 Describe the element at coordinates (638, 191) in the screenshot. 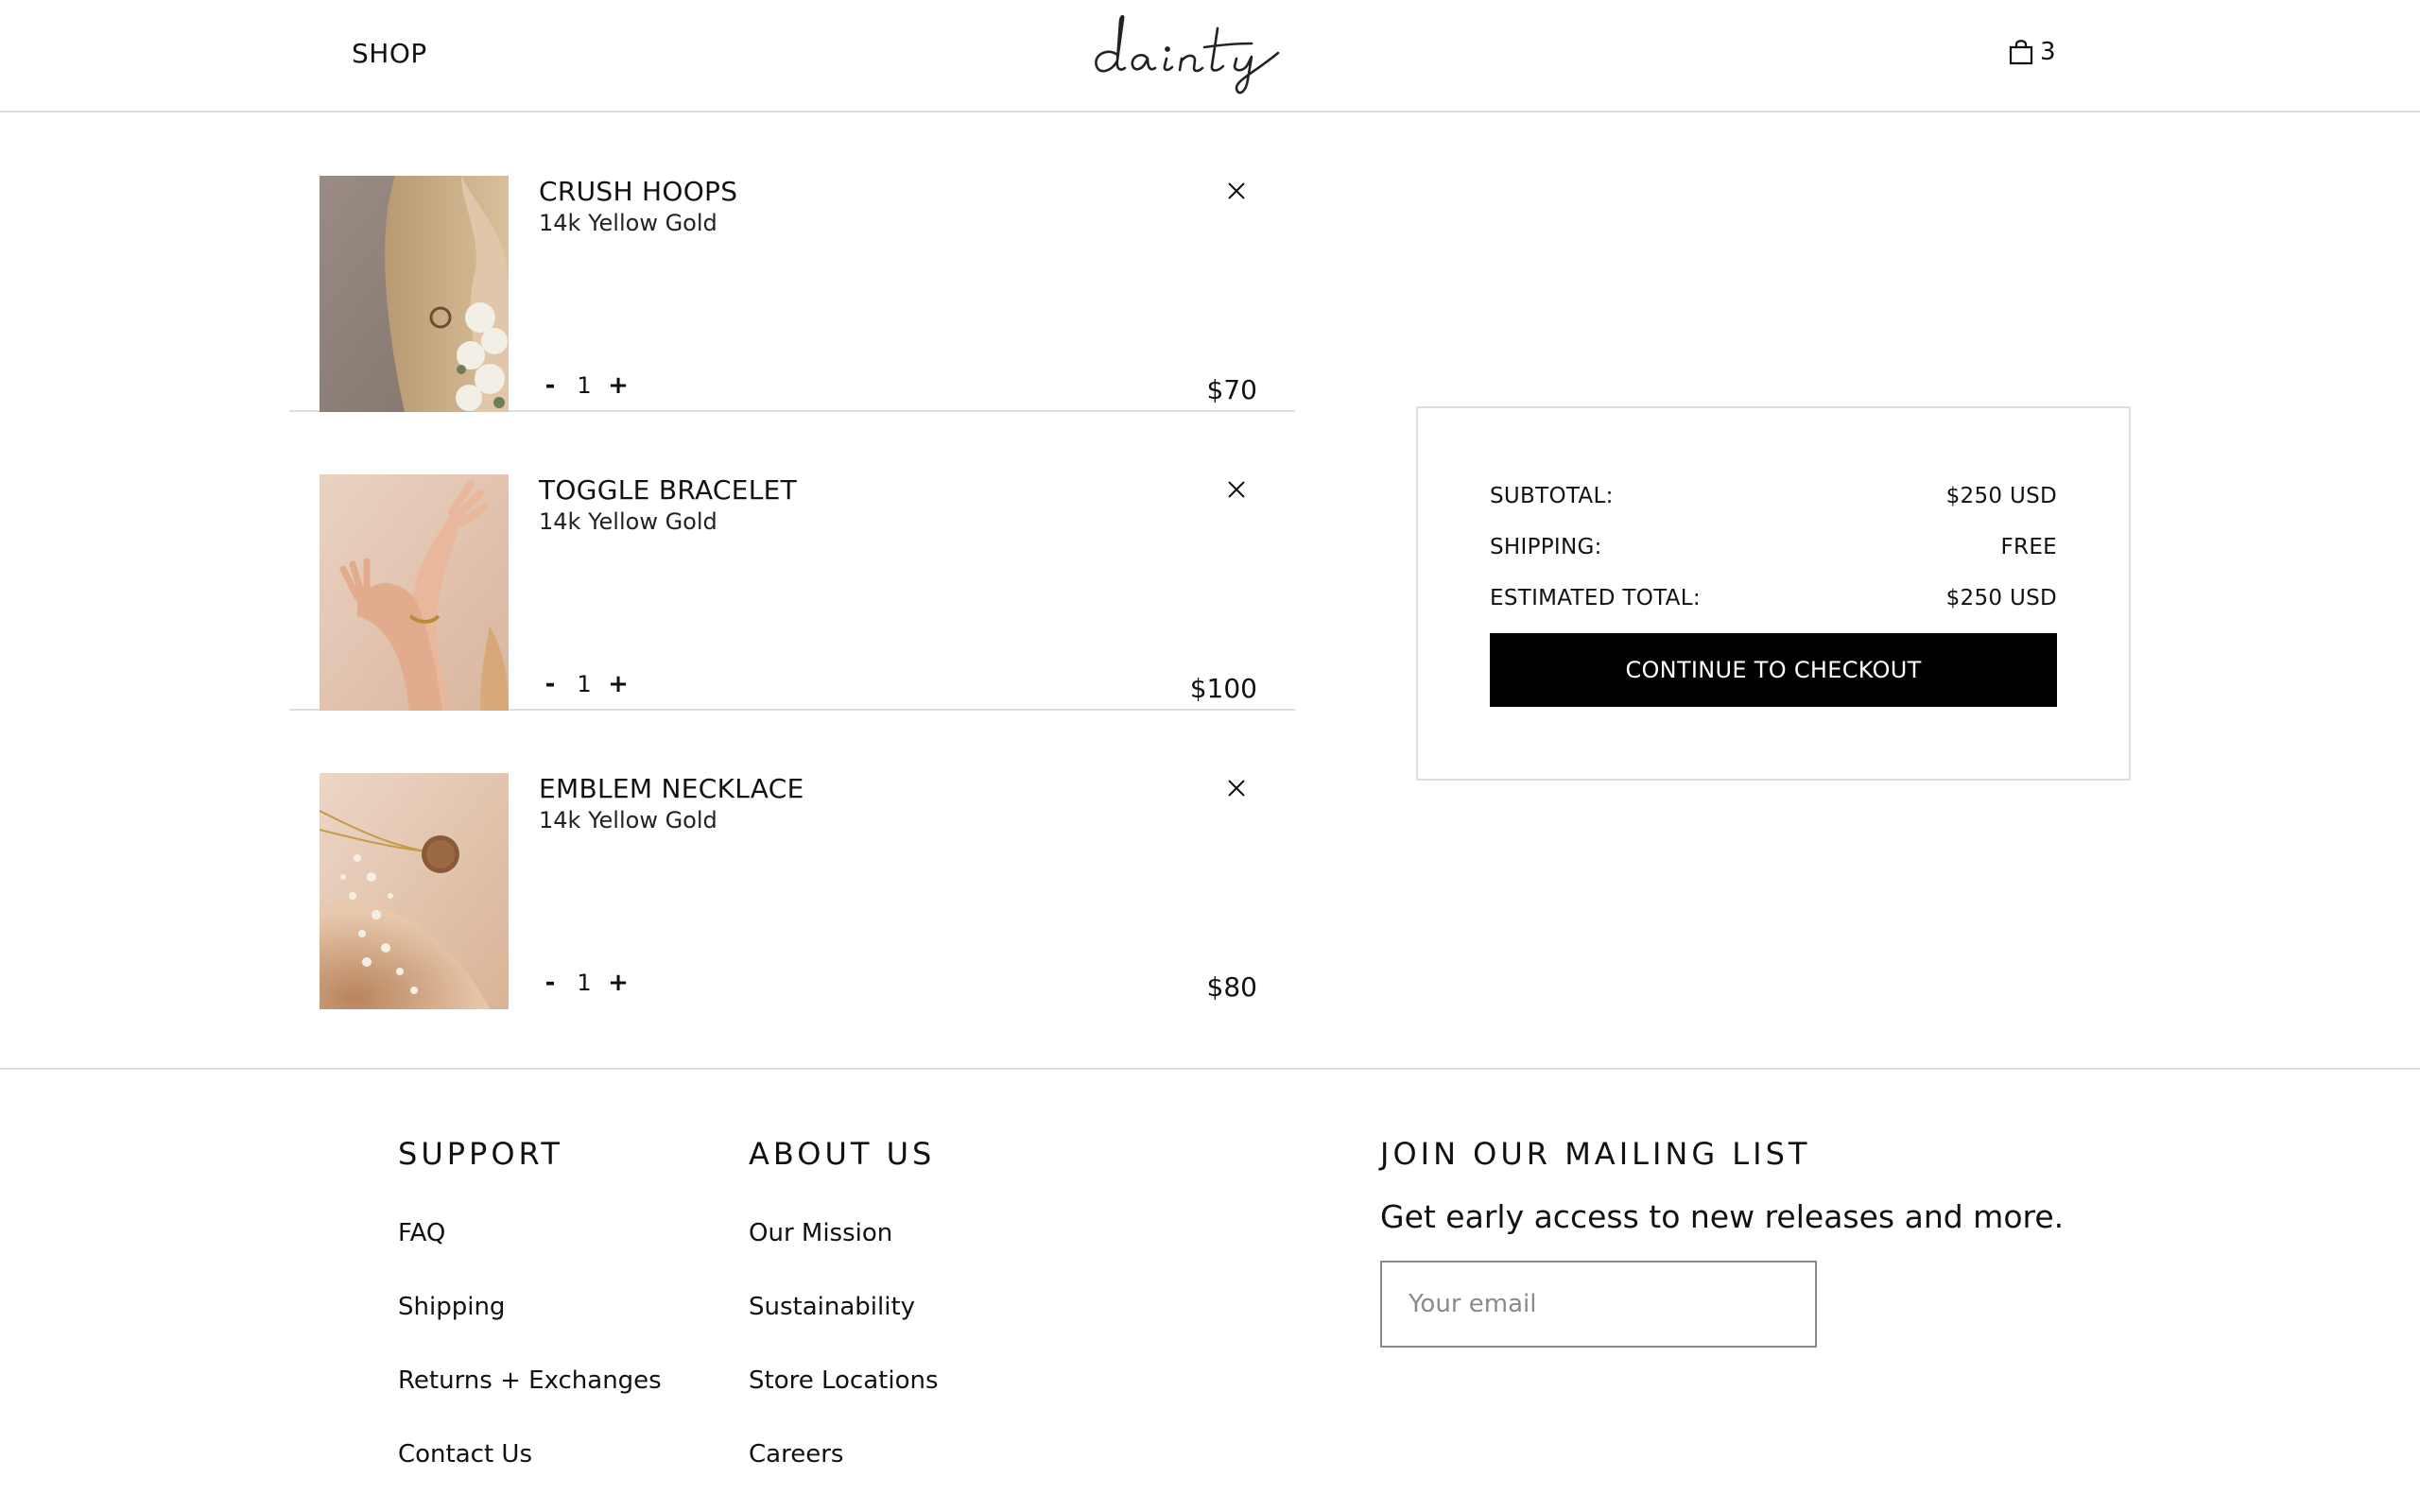

I see `product-name: CRUSH HOOPS` at that location.